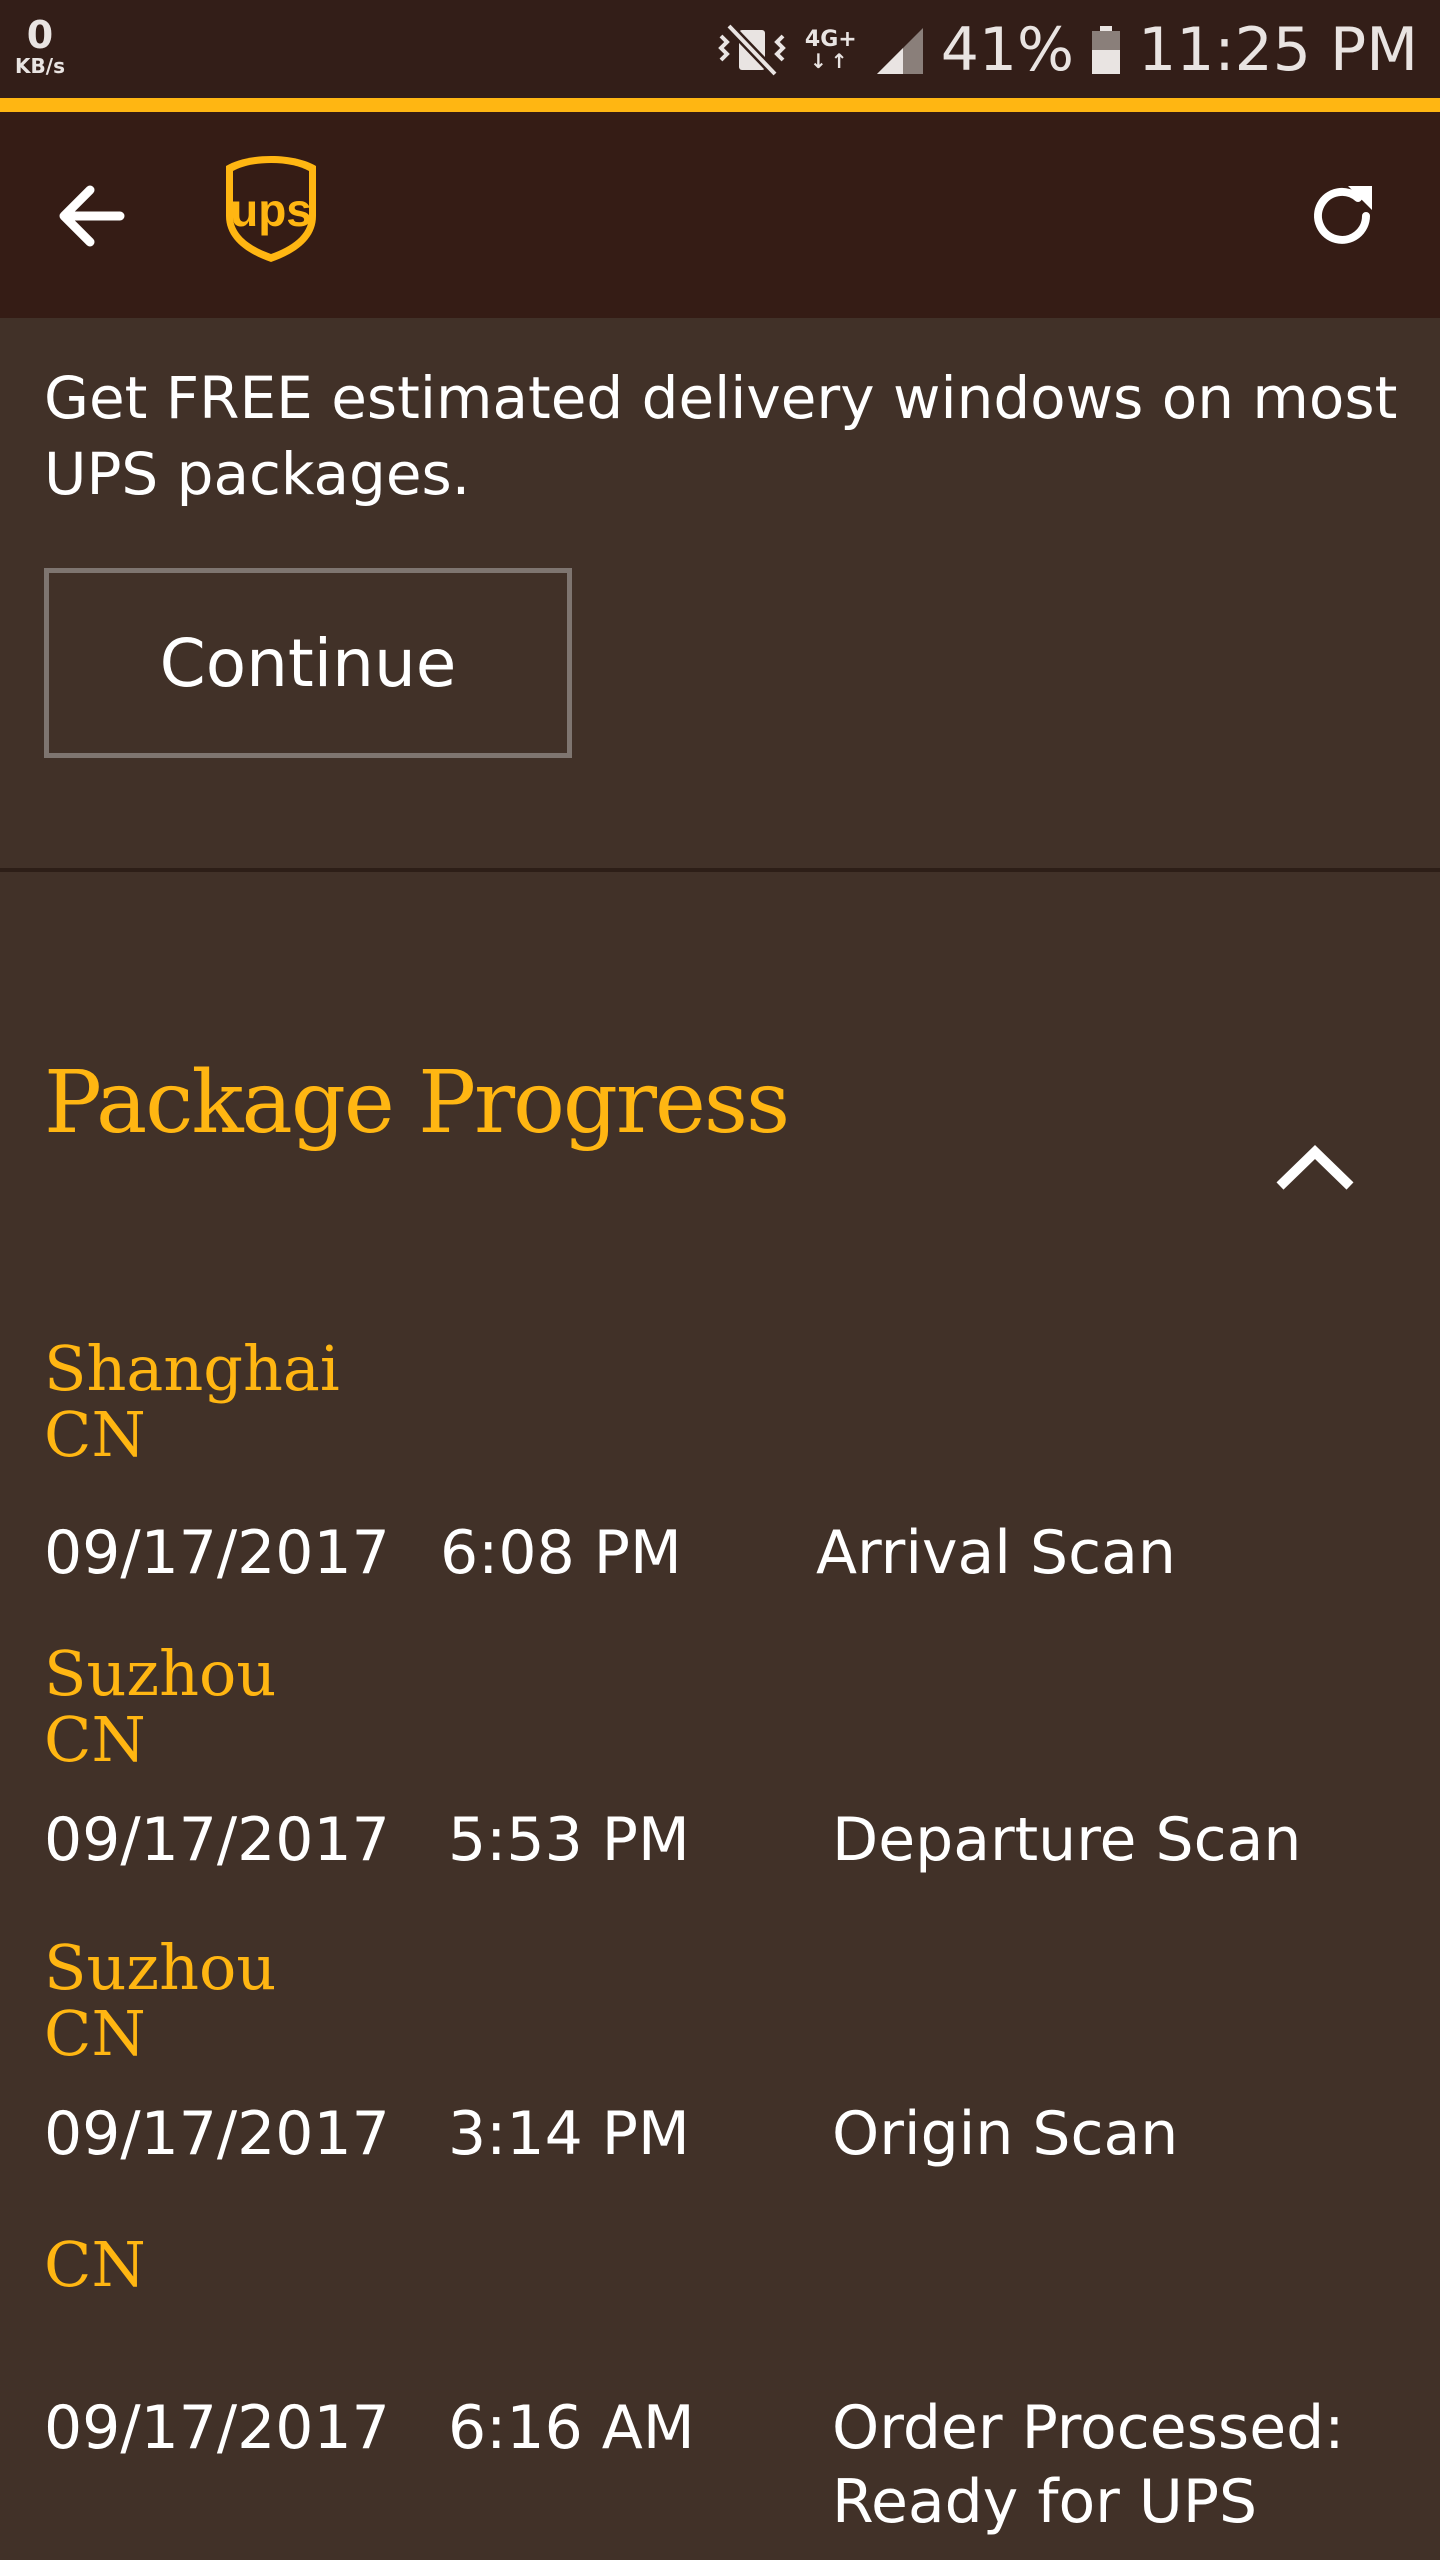 The image size is (1440, 2560). What do you see at coordinates (720, 870) in the screenshot?
I see `section-divider` at bounding box center [720, 870].